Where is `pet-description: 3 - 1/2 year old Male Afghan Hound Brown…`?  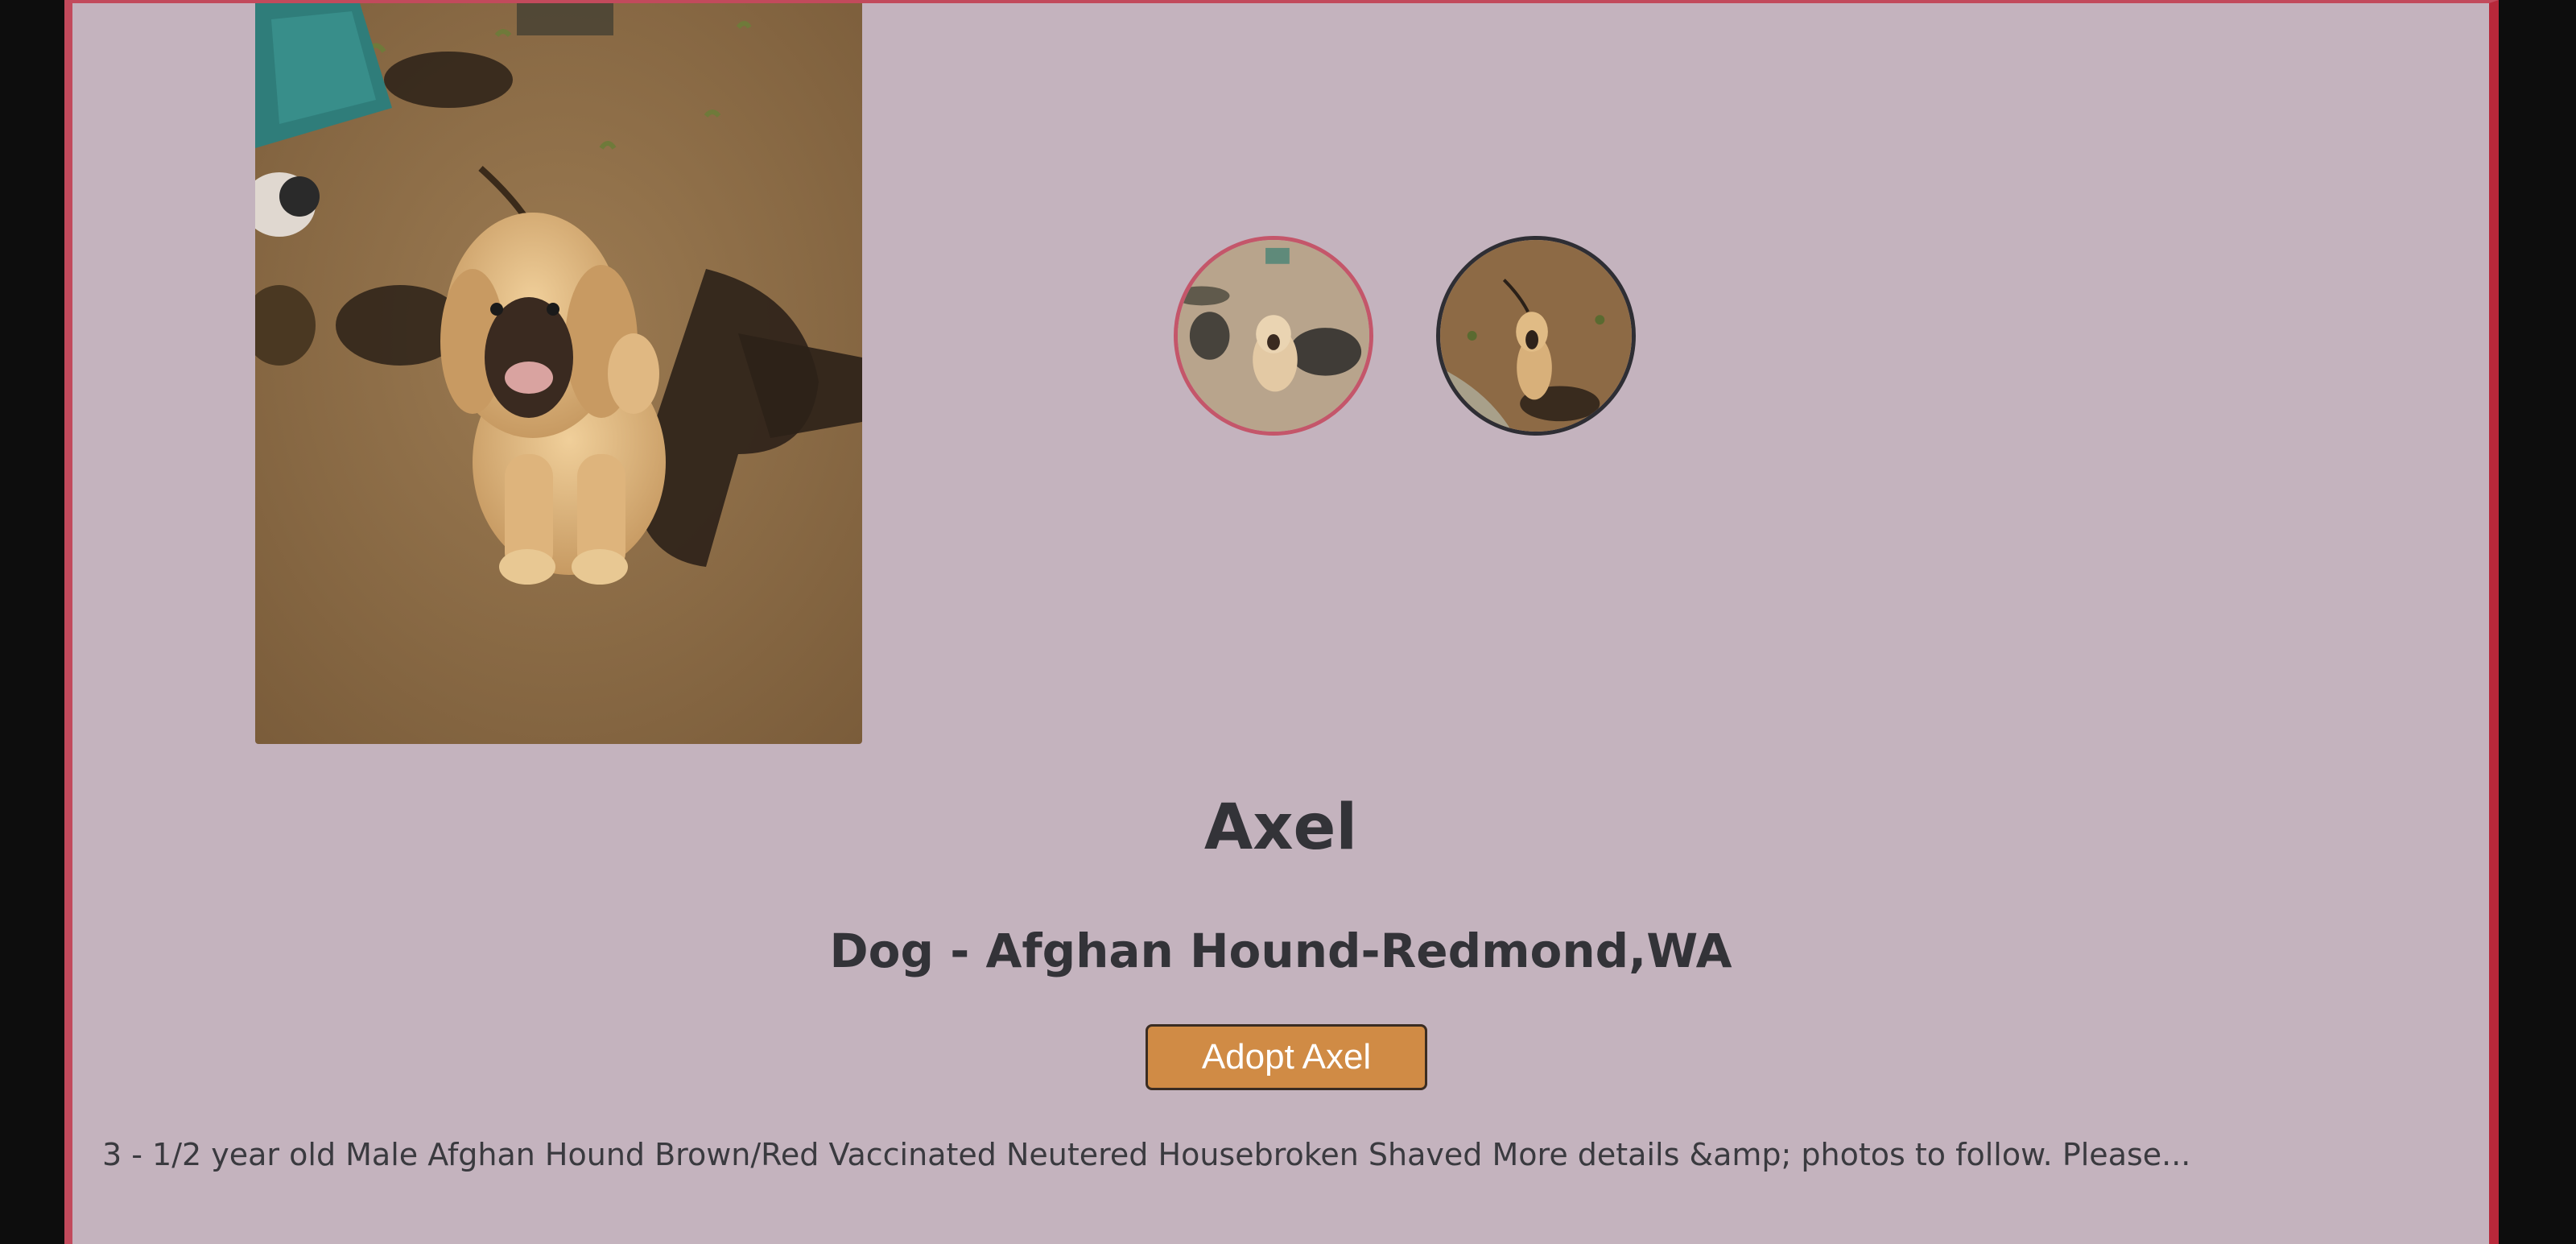 pet-description: 3 - 1/2 year old Male Afghan Hound Brown… is located at coordinates (1146, 1154).